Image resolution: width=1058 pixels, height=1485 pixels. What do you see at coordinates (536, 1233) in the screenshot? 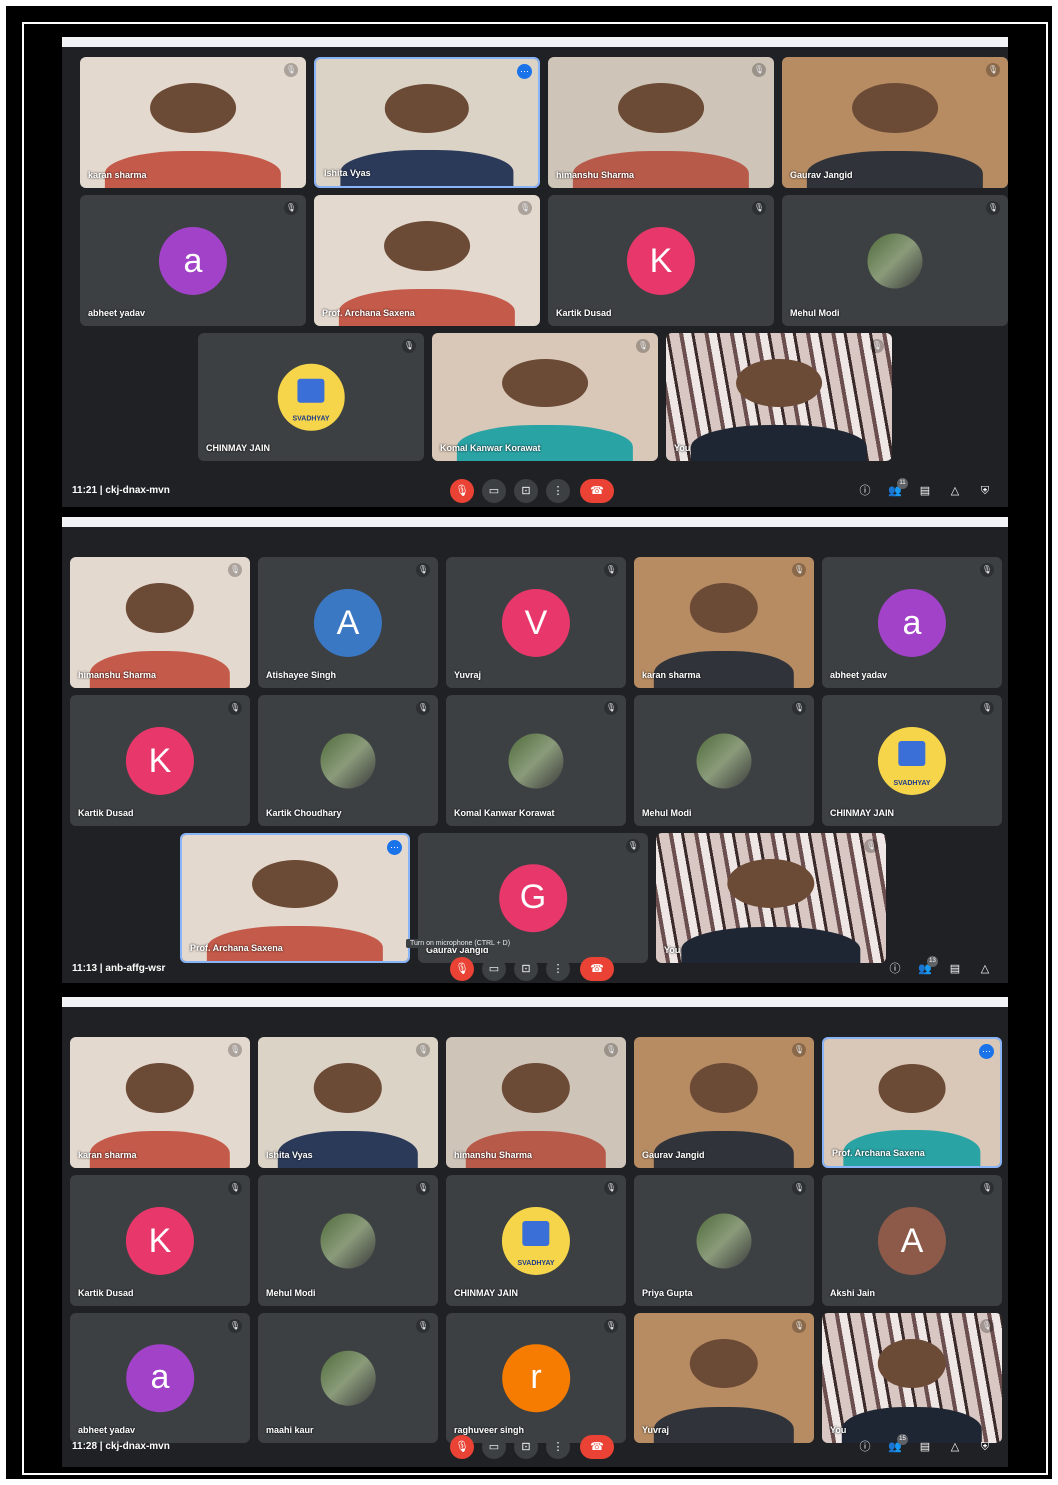
I see `book-icon` at bounding box center [536, 1233].